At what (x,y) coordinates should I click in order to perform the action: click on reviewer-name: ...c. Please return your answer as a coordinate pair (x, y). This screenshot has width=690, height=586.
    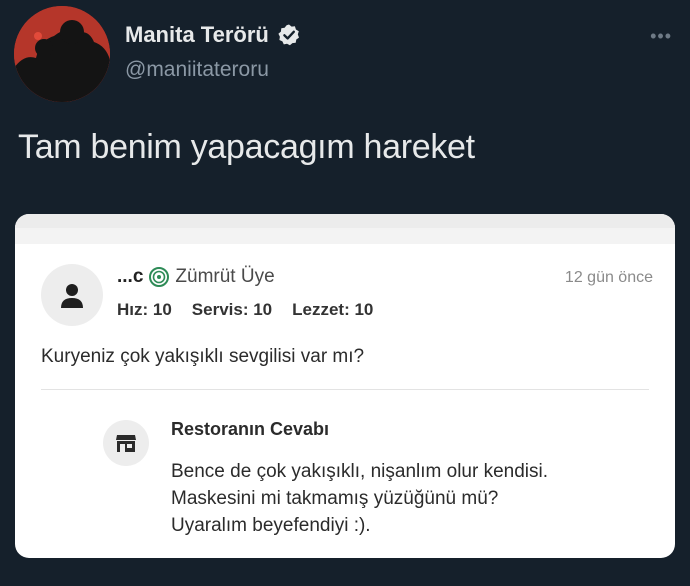
    Looking at the image, I should click on (130, 276).